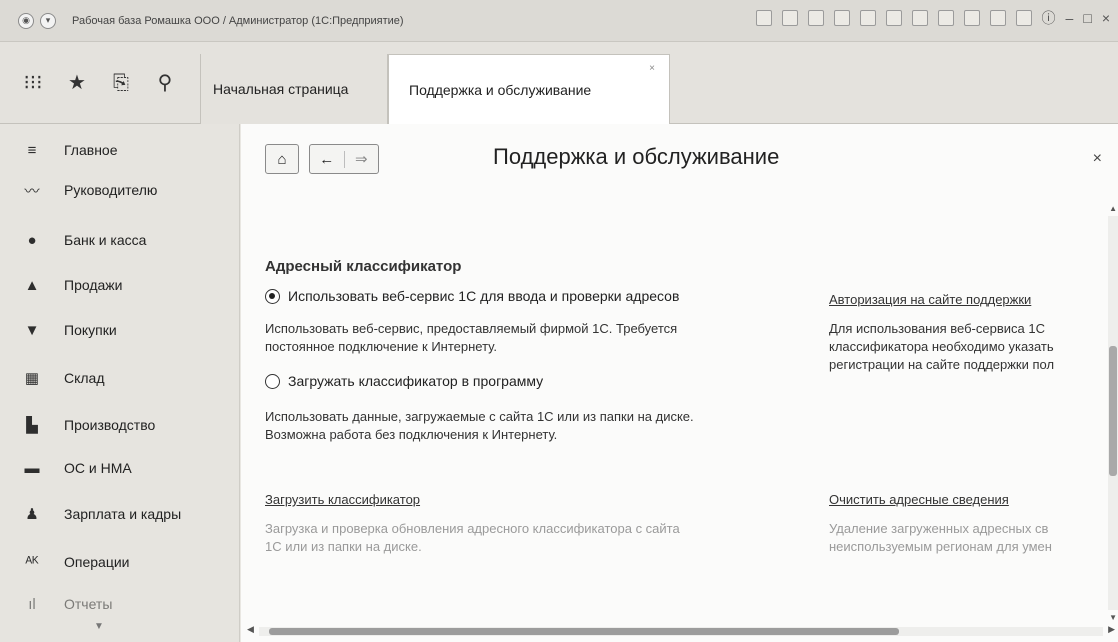  I want to click on sidebar-item-label: Отчеты, so click(88, 604).